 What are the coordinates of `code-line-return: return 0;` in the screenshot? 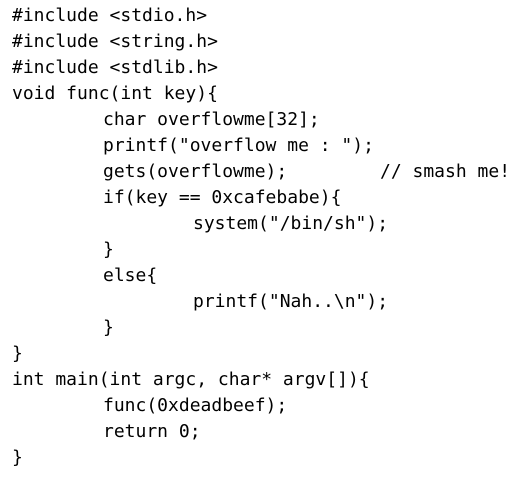 It's located at (152, 431).